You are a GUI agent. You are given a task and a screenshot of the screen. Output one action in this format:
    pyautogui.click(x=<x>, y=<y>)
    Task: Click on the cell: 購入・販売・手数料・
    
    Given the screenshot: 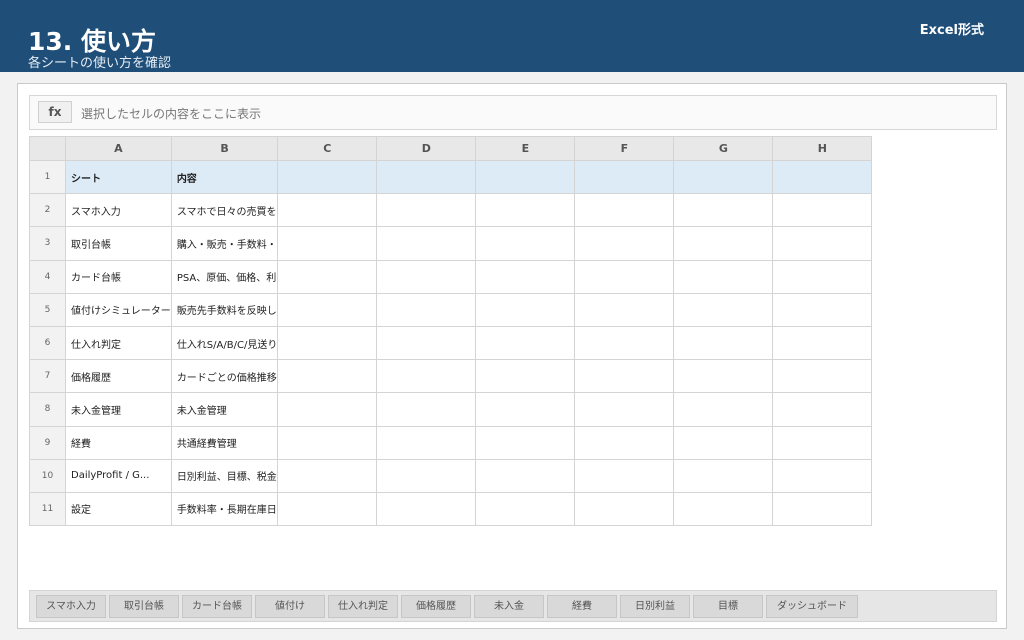 What is the action you would take?
    pyautogui.click(x=224, y=243)
    